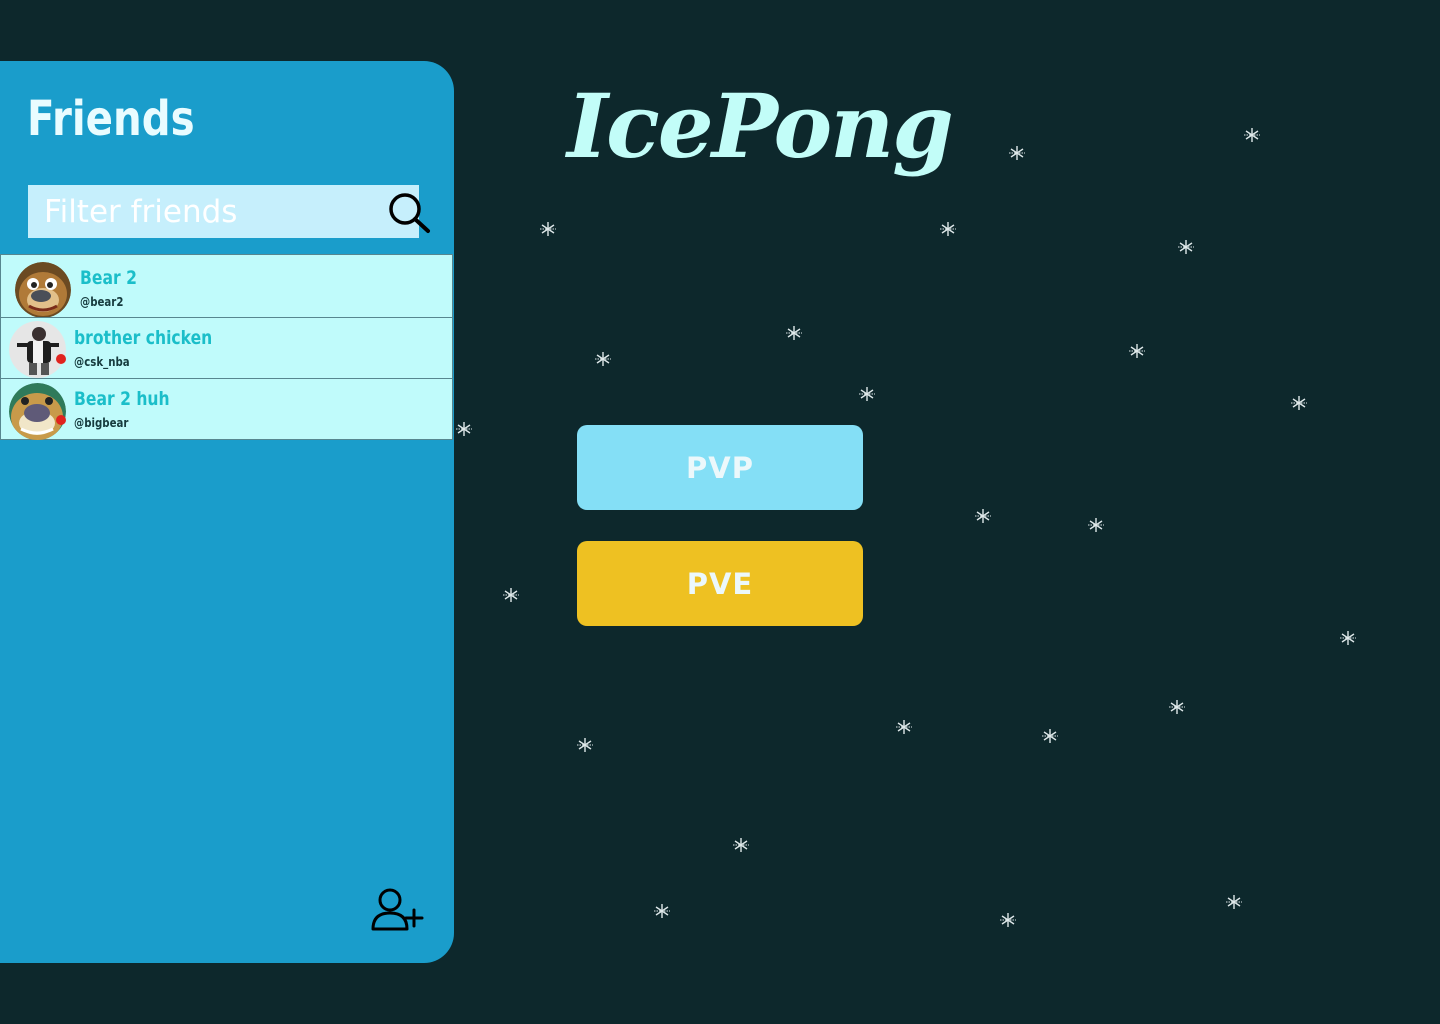  Describe the element at coordinates (143, 338) in the screenshot. I see `friend-name: brother chicken` at that location.